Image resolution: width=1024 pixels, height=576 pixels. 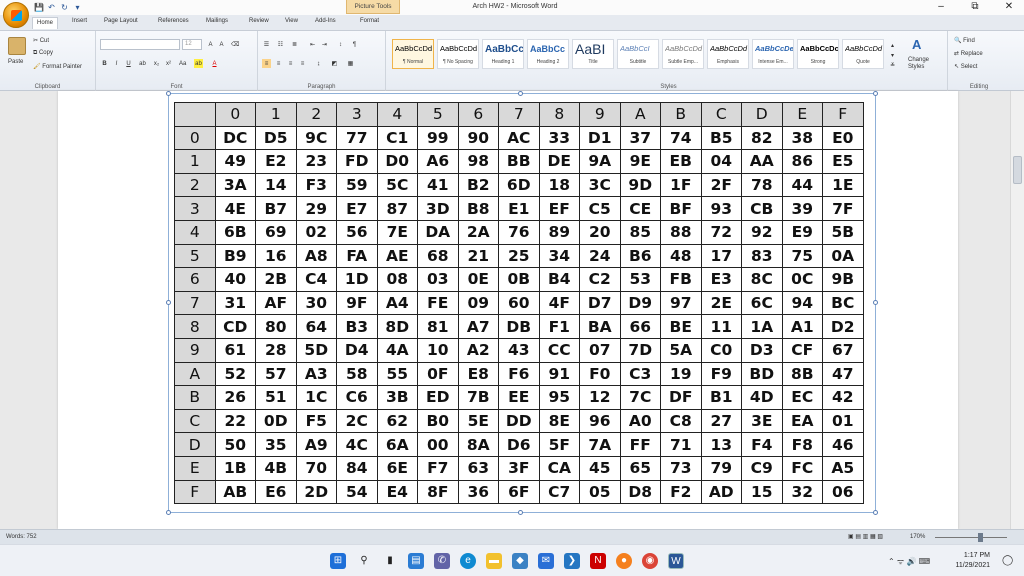 I want to click on store-icon: ◆, so click(x=520, y=561).